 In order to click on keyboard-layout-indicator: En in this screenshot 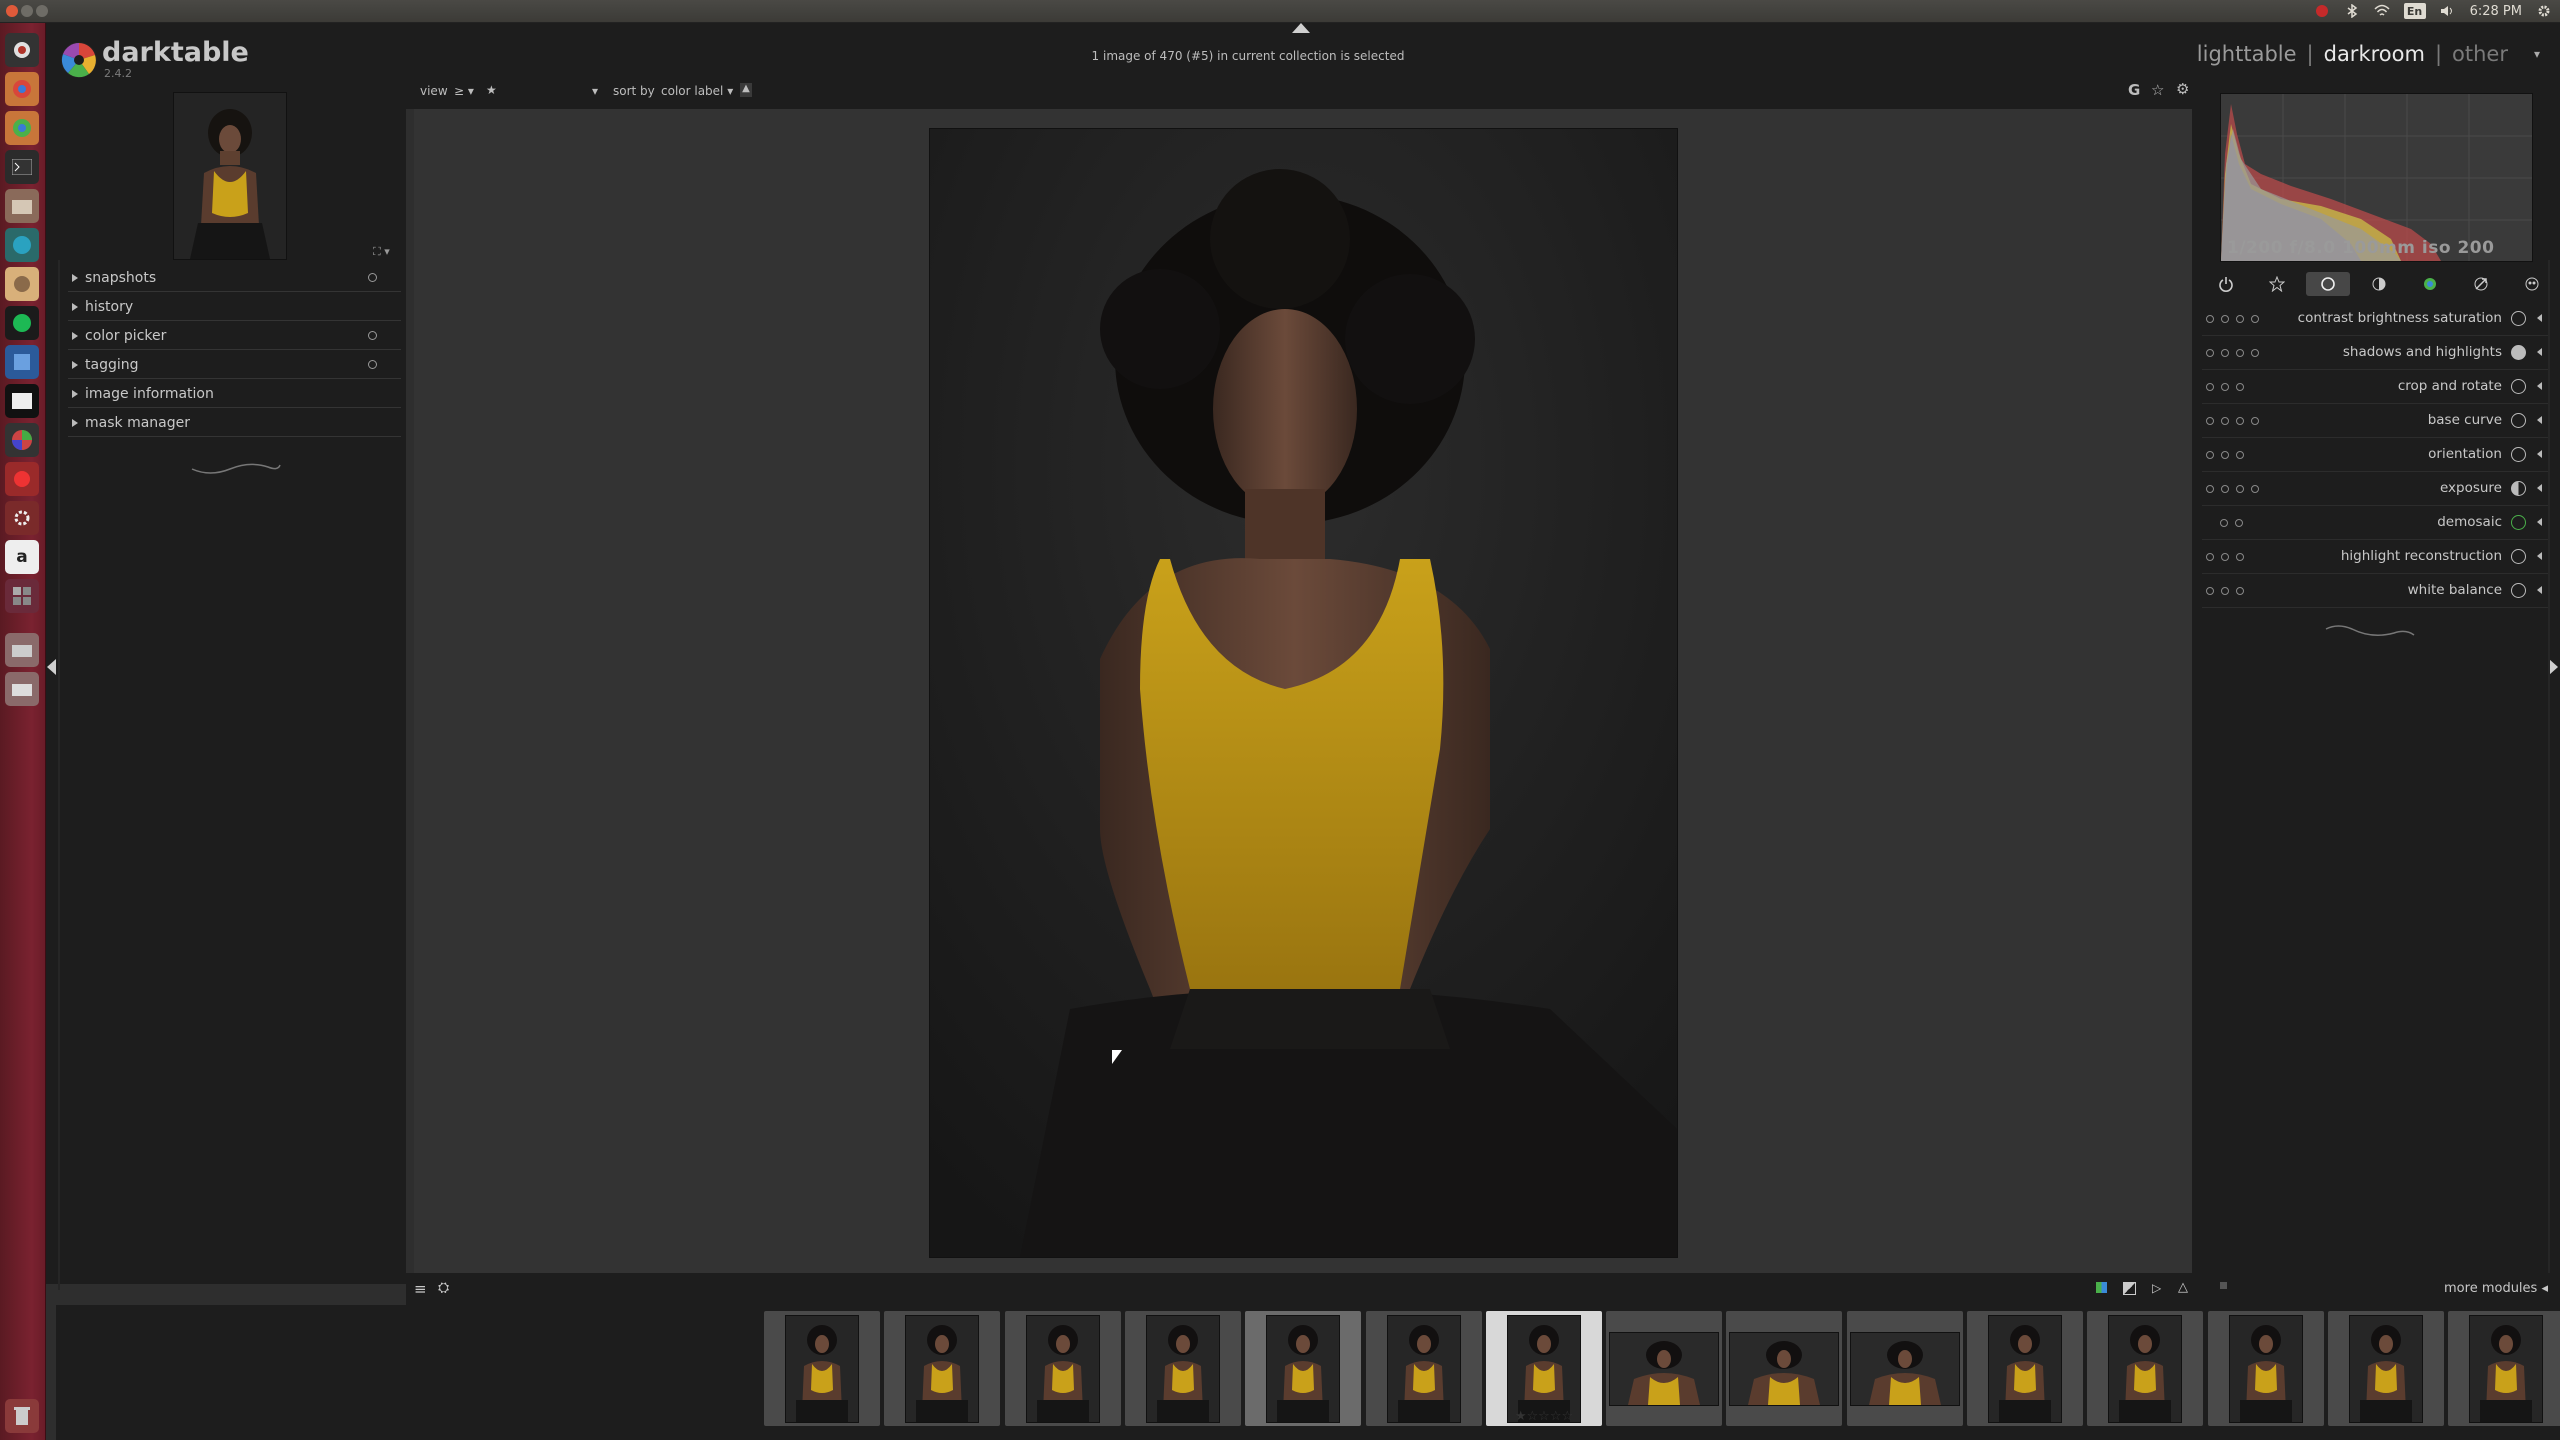, I will do `click(2414, 11)`.